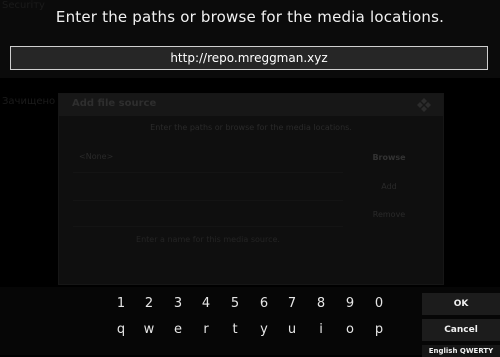 The width and height of the screenshot is (500, 357). What do you see at coordinates (208, 239) in the screenshot?
I see `dialog-name-hint: Enter a name for this media source.` at bounding box center [208, 239].